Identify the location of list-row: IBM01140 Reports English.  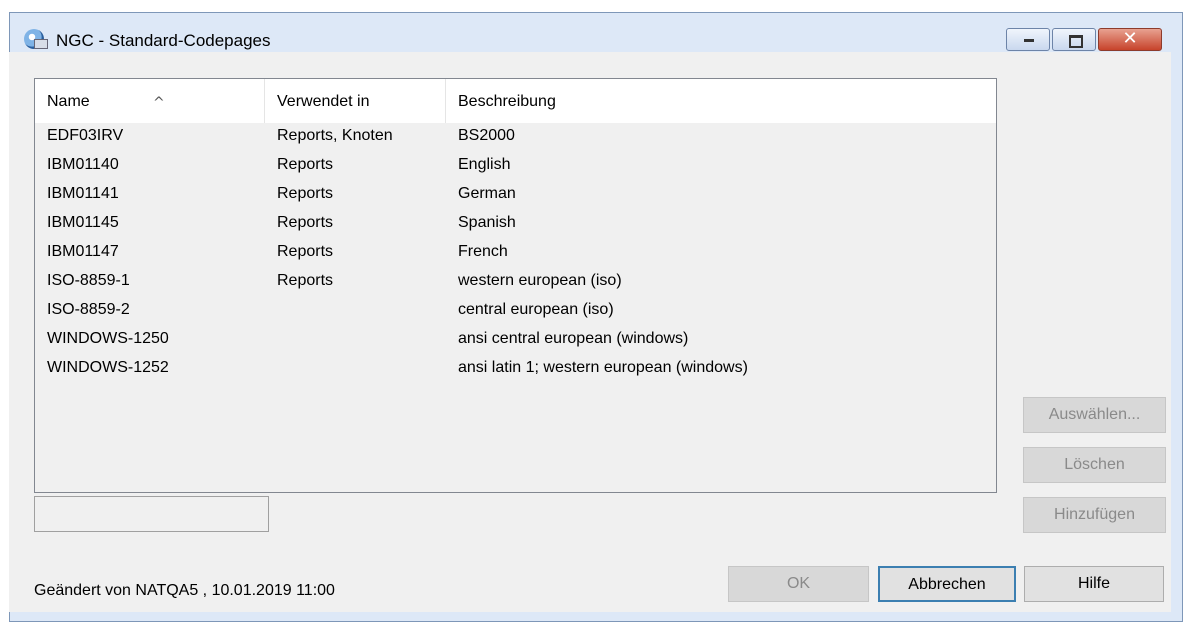
(515, 164).